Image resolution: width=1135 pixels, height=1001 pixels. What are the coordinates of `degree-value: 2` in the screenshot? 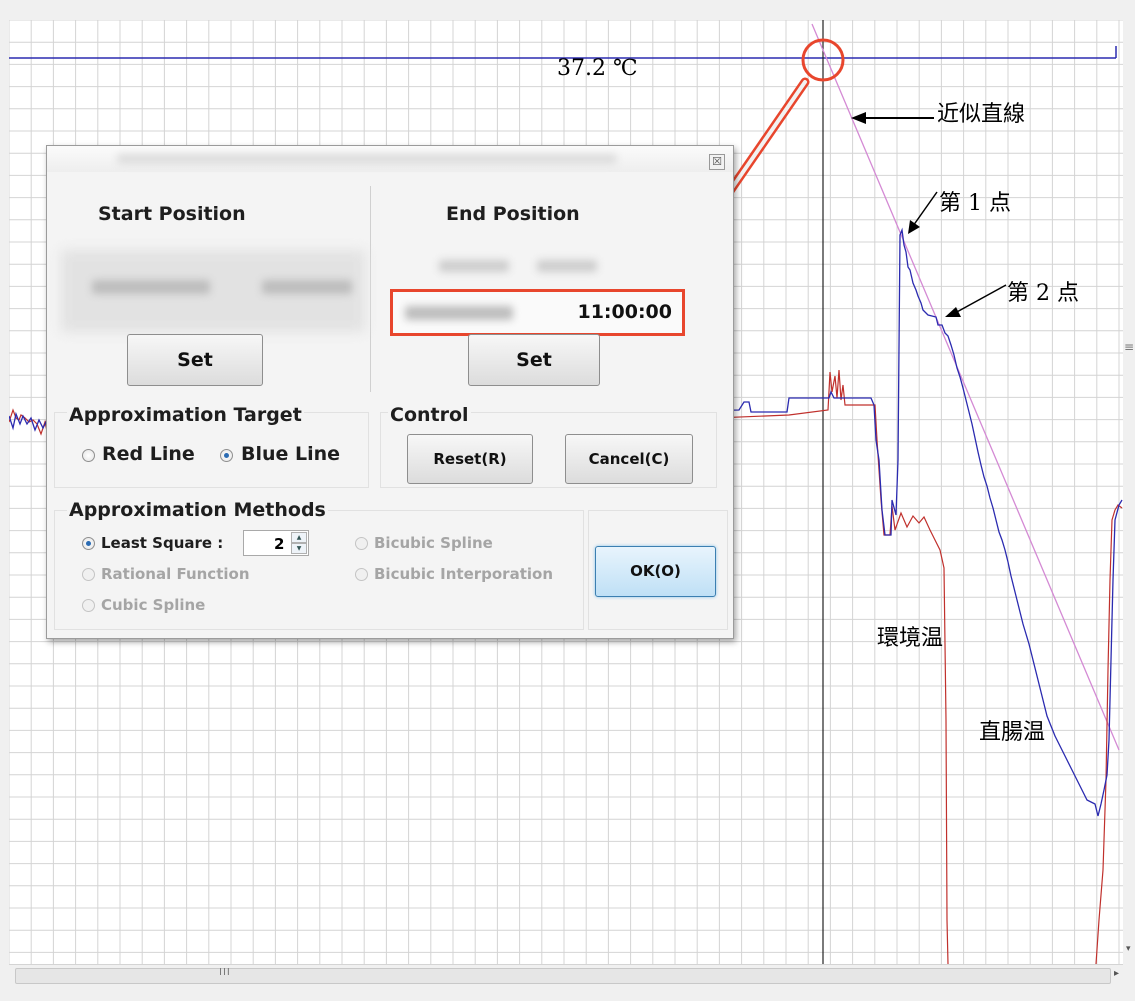 It's located at (279, 544).